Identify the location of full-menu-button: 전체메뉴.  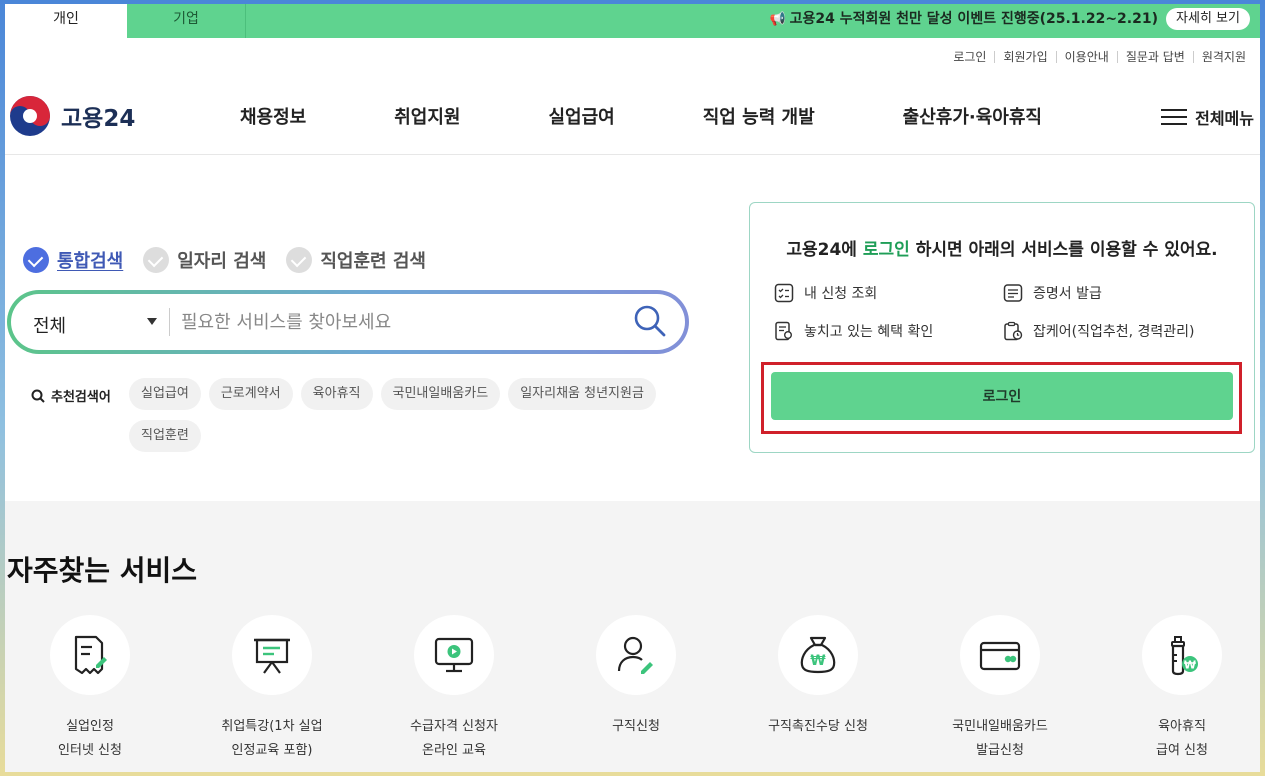
(1207, 117).